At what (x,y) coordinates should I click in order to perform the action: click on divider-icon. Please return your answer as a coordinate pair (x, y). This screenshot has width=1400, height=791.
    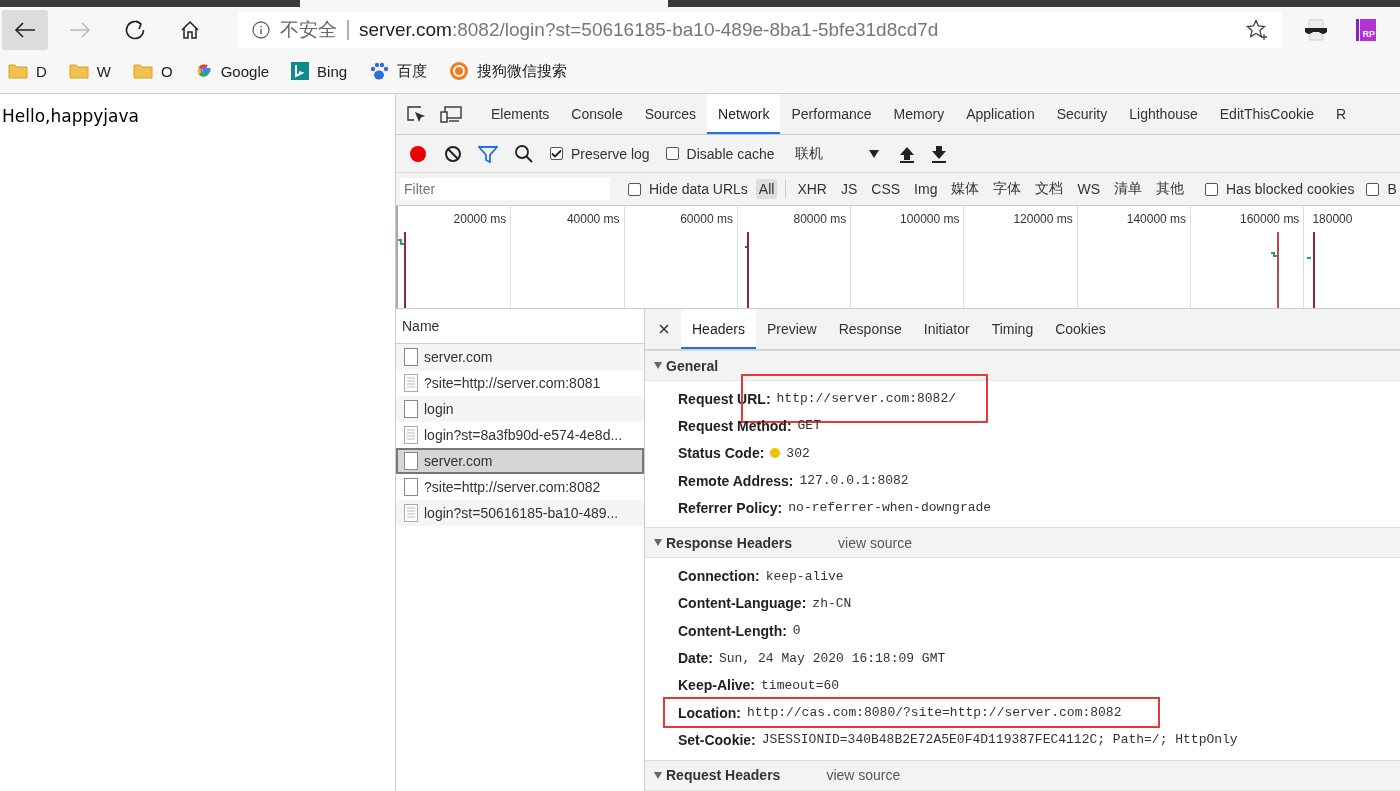
    Looking at the image, I should click on (348, 29).